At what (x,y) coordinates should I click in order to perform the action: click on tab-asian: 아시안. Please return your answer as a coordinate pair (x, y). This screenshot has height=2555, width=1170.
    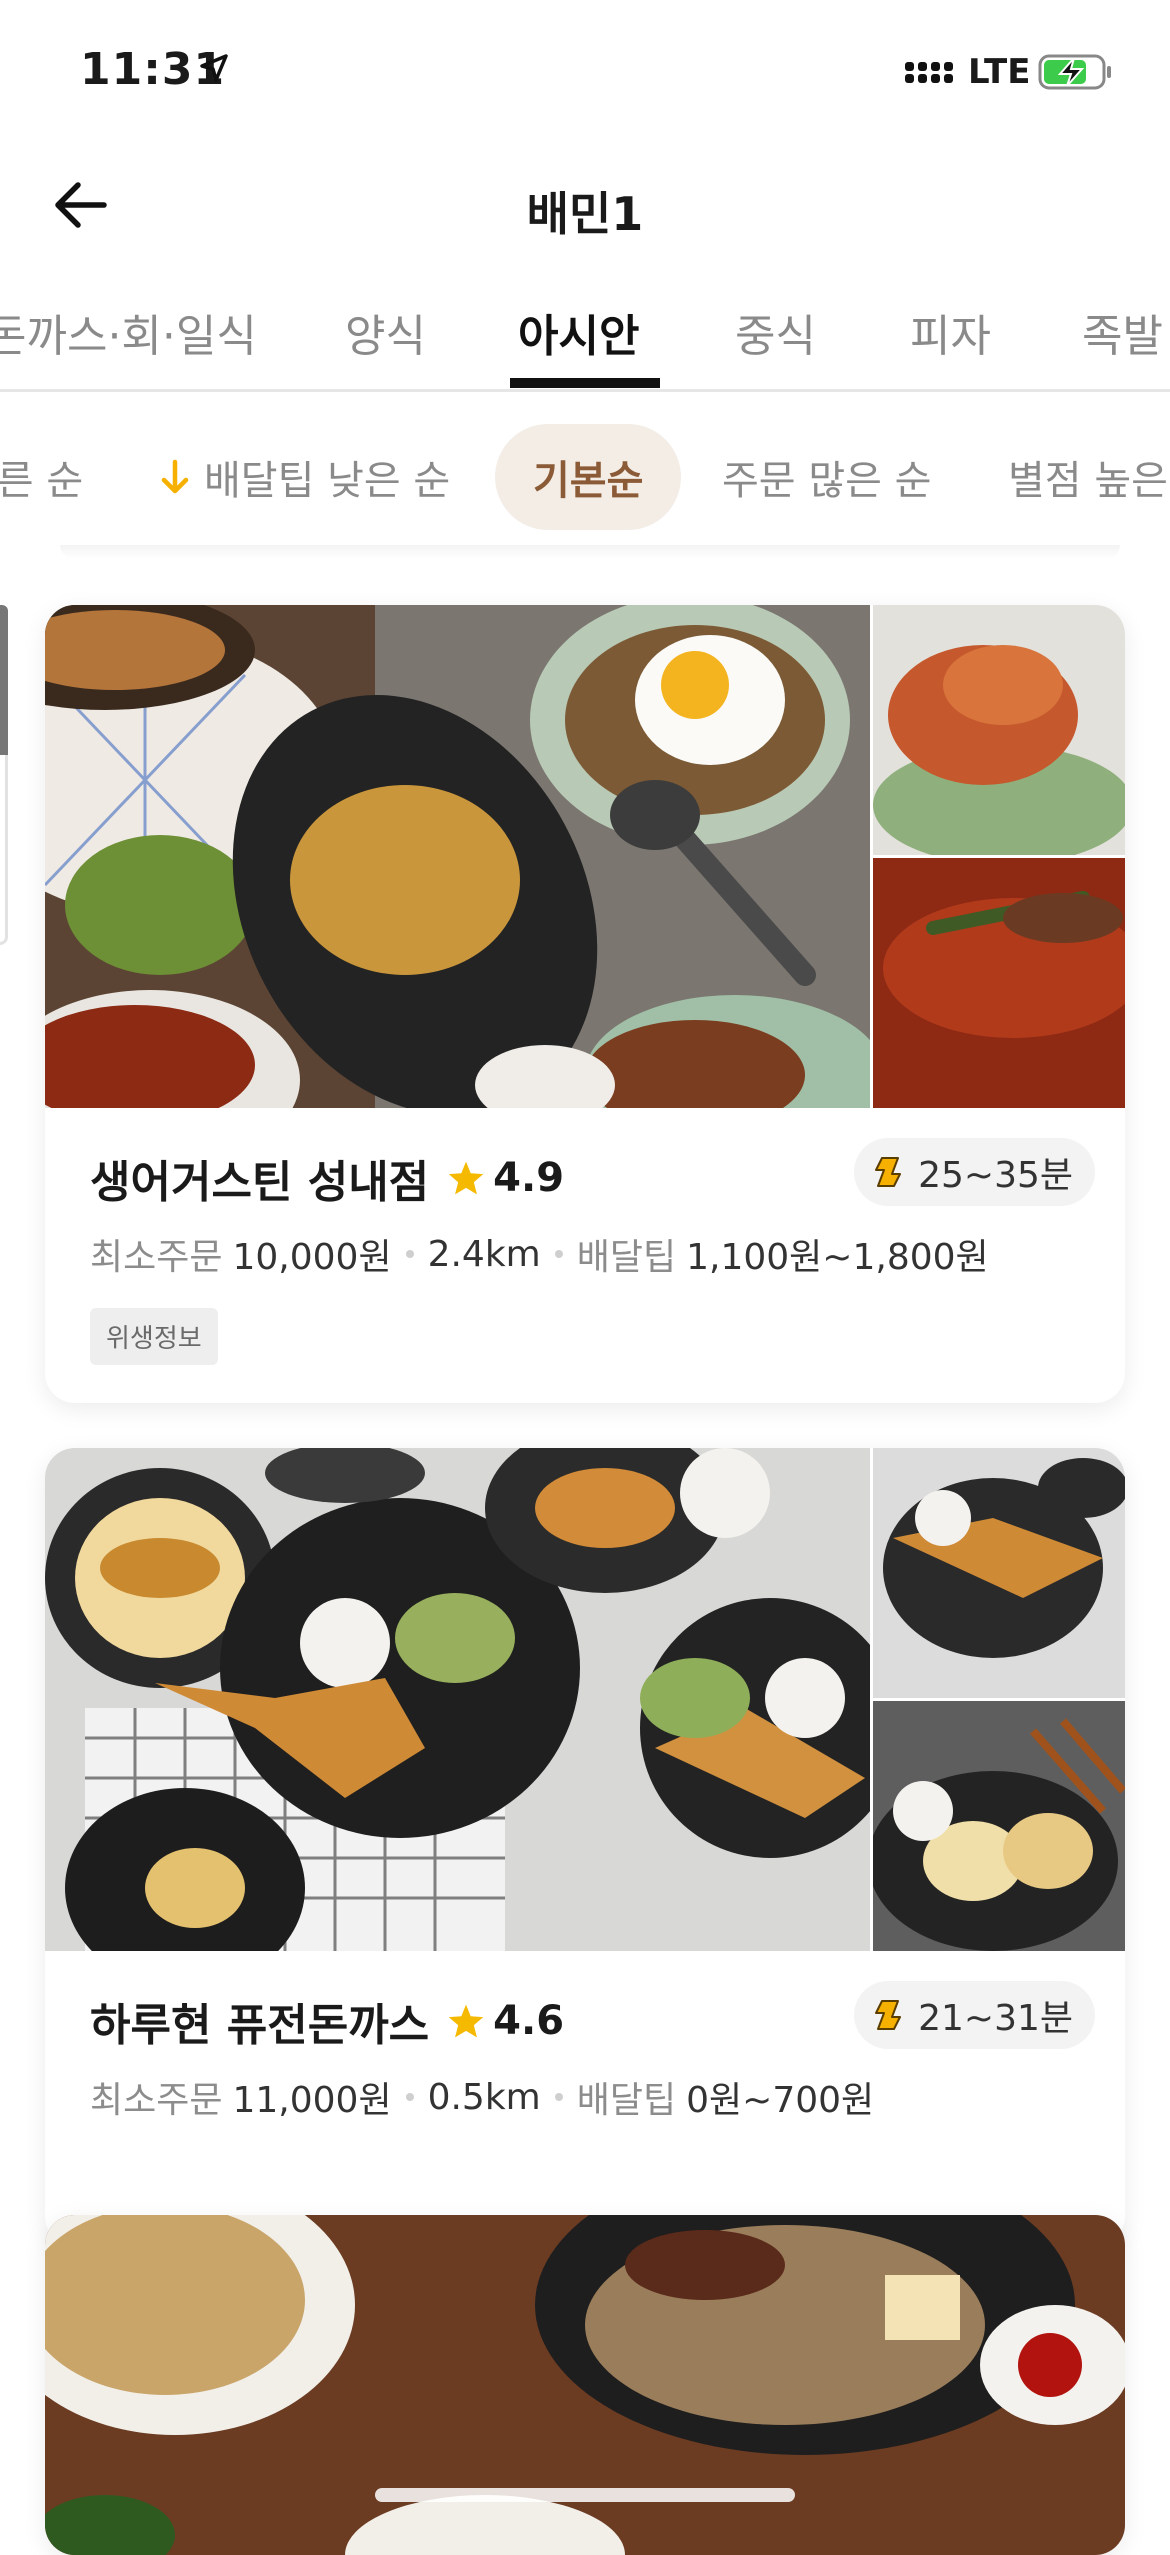
    Looking at the image, I should click on (578, 332).